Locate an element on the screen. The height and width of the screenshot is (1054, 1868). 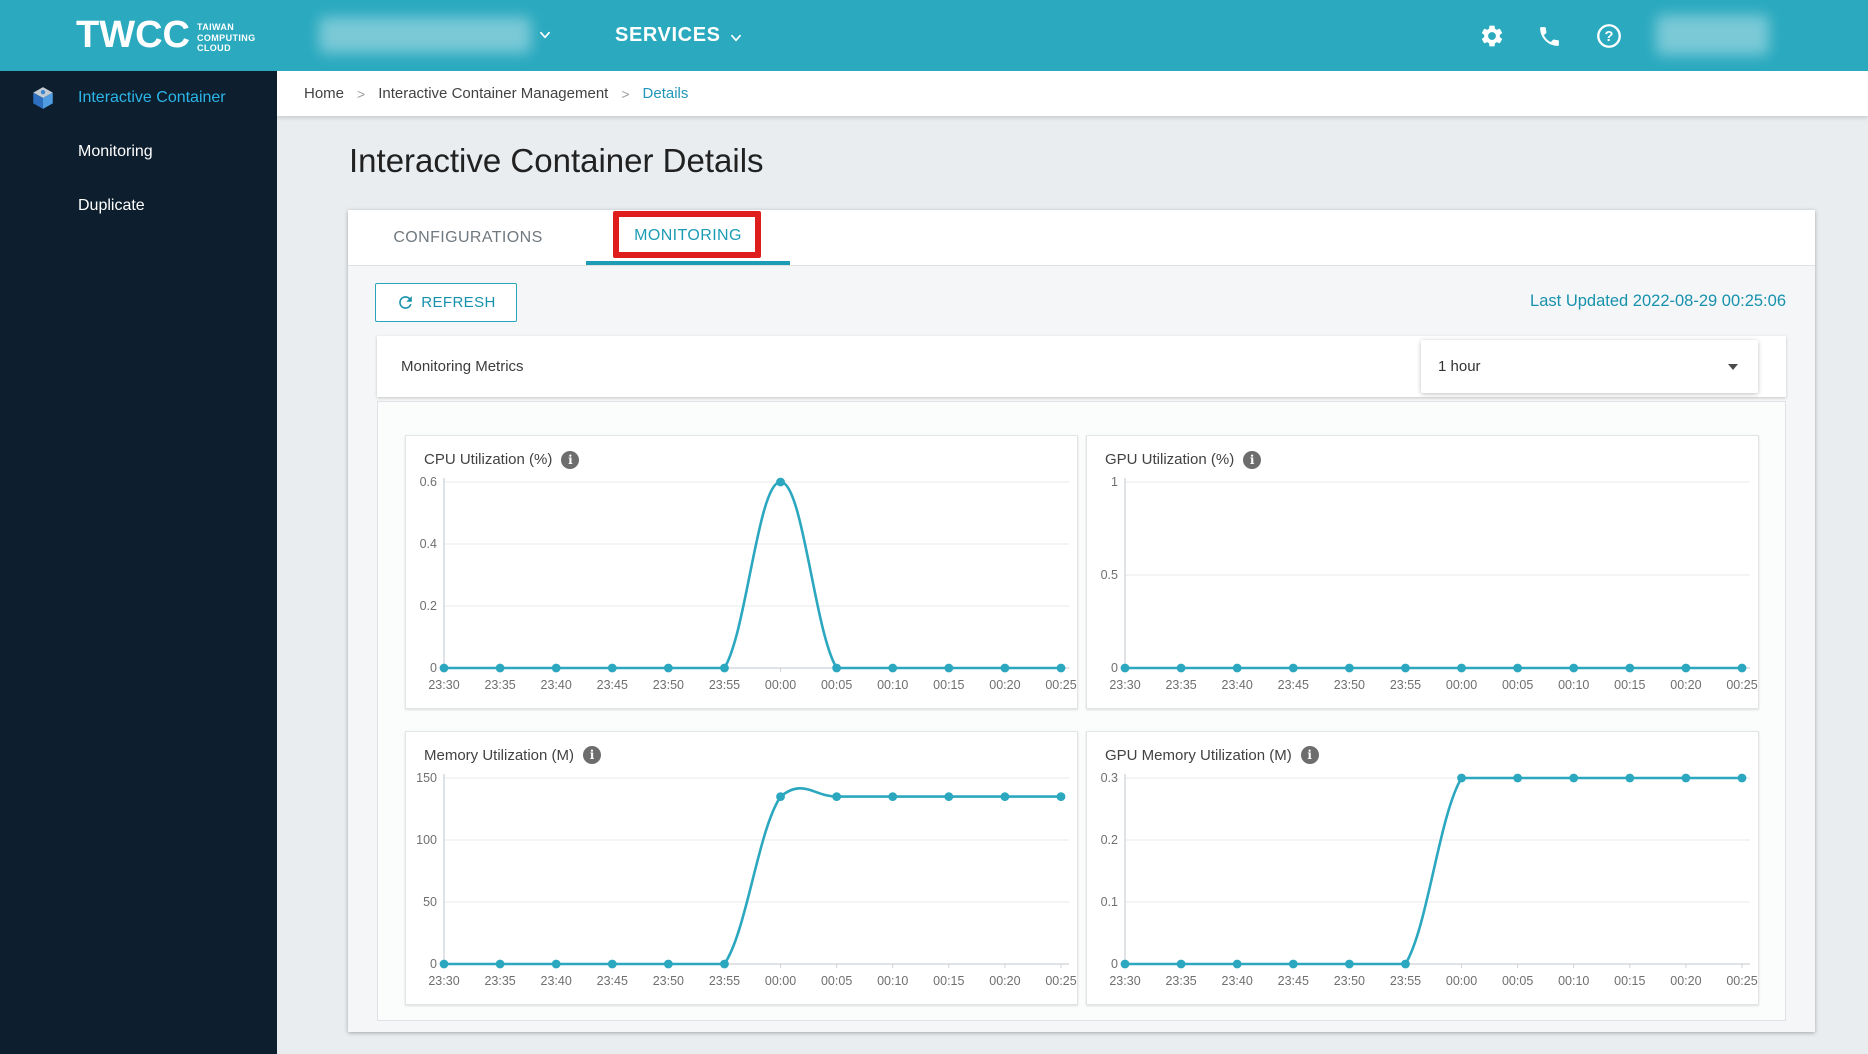
sidebar-item-label: Duplicate is located at coordinates (111, 205).